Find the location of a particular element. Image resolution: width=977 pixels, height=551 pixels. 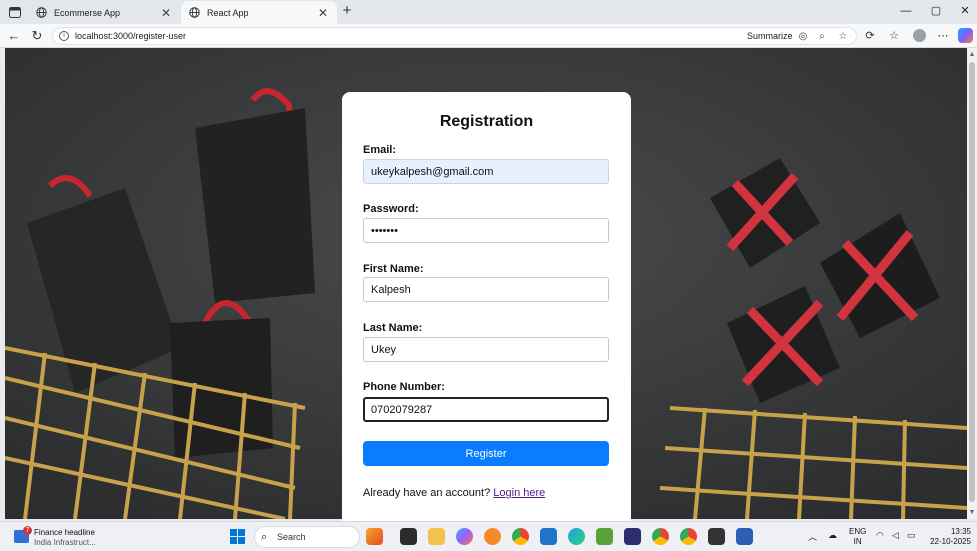

task-view-icon is located at coordinates (408, 536).